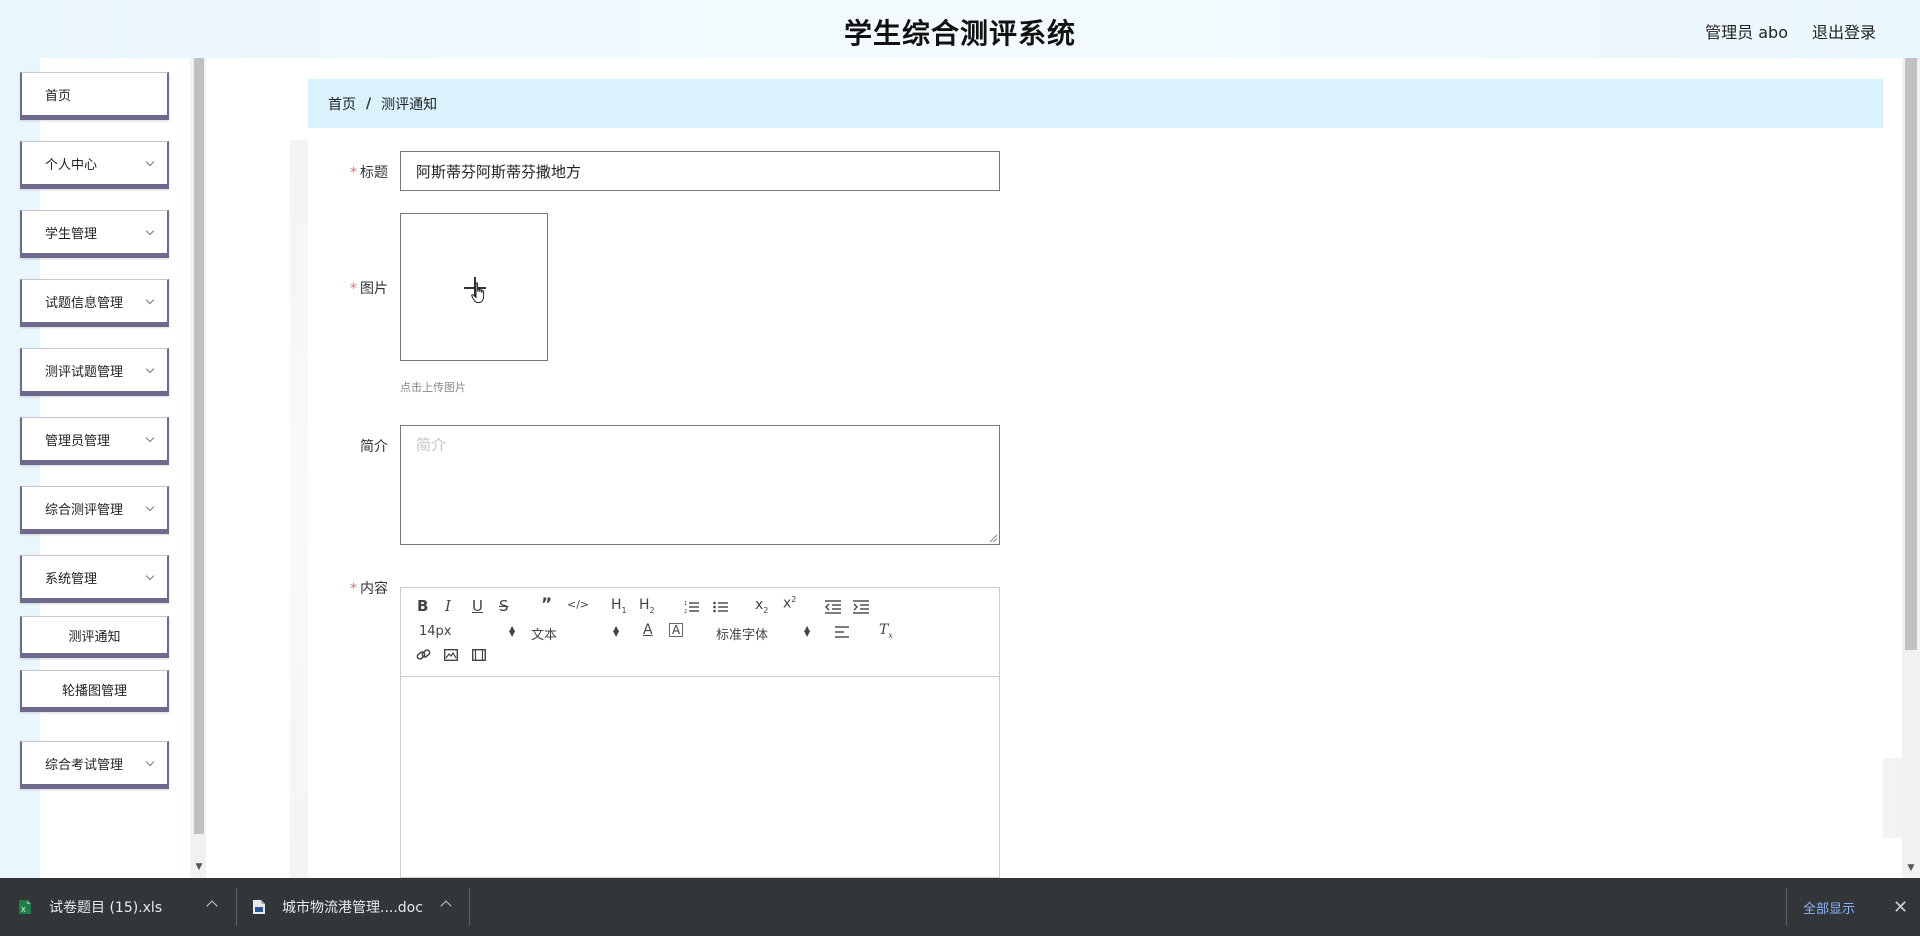 This screenshot has width=1920, height=936. I want to click on sidebar-item-comprehensive-evaluation-management: 综合测评管理, so click(94, 510).